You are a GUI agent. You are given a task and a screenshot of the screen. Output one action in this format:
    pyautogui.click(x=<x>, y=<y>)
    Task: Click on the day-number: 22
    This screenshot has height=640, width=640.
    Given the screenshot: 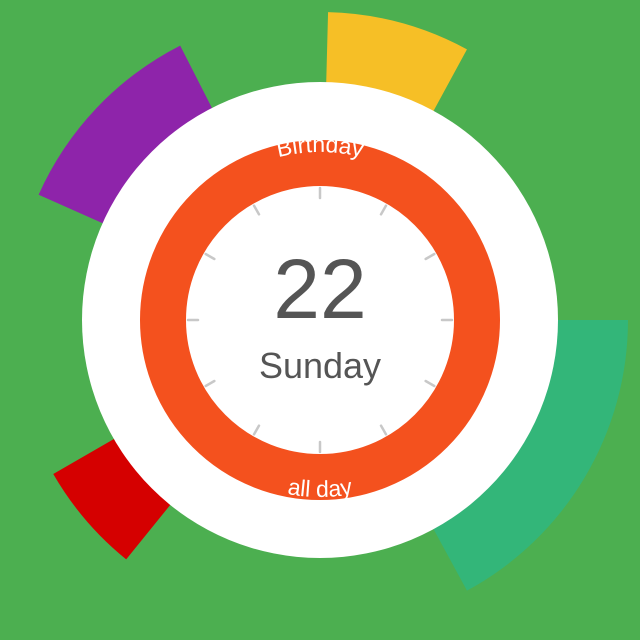 What is the action you would take?
    pyautogui.click(x=319, y=289)
    